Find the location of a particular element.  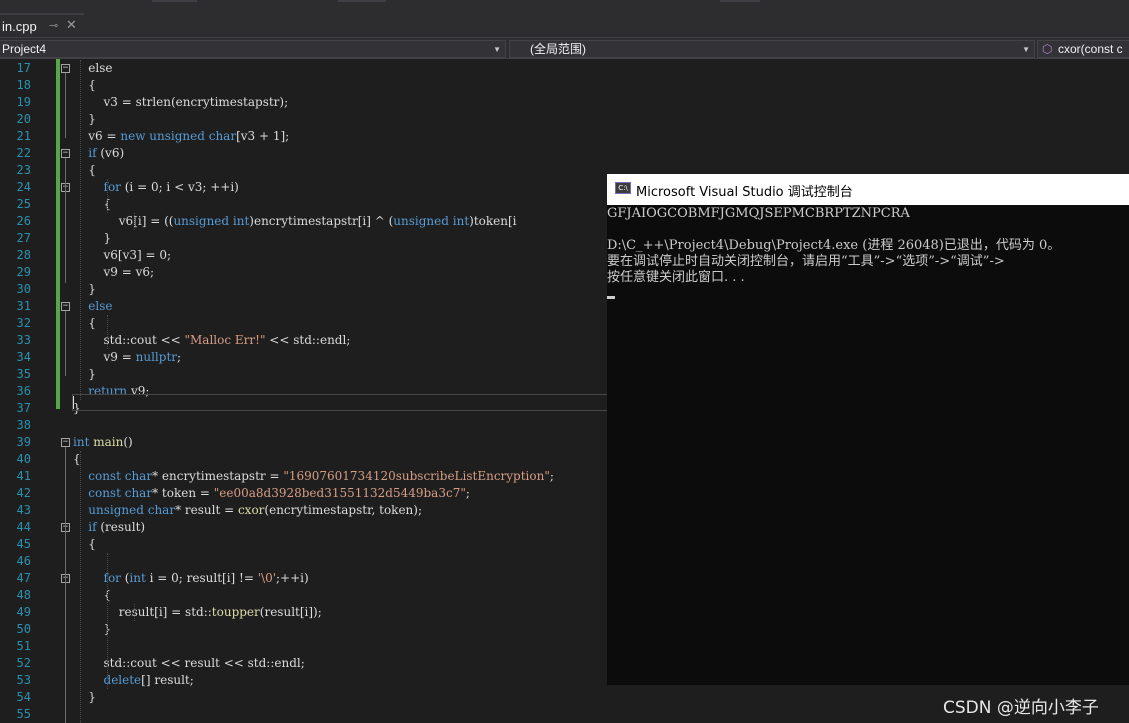

line-number: 51 is located at coordinates (23, 646).